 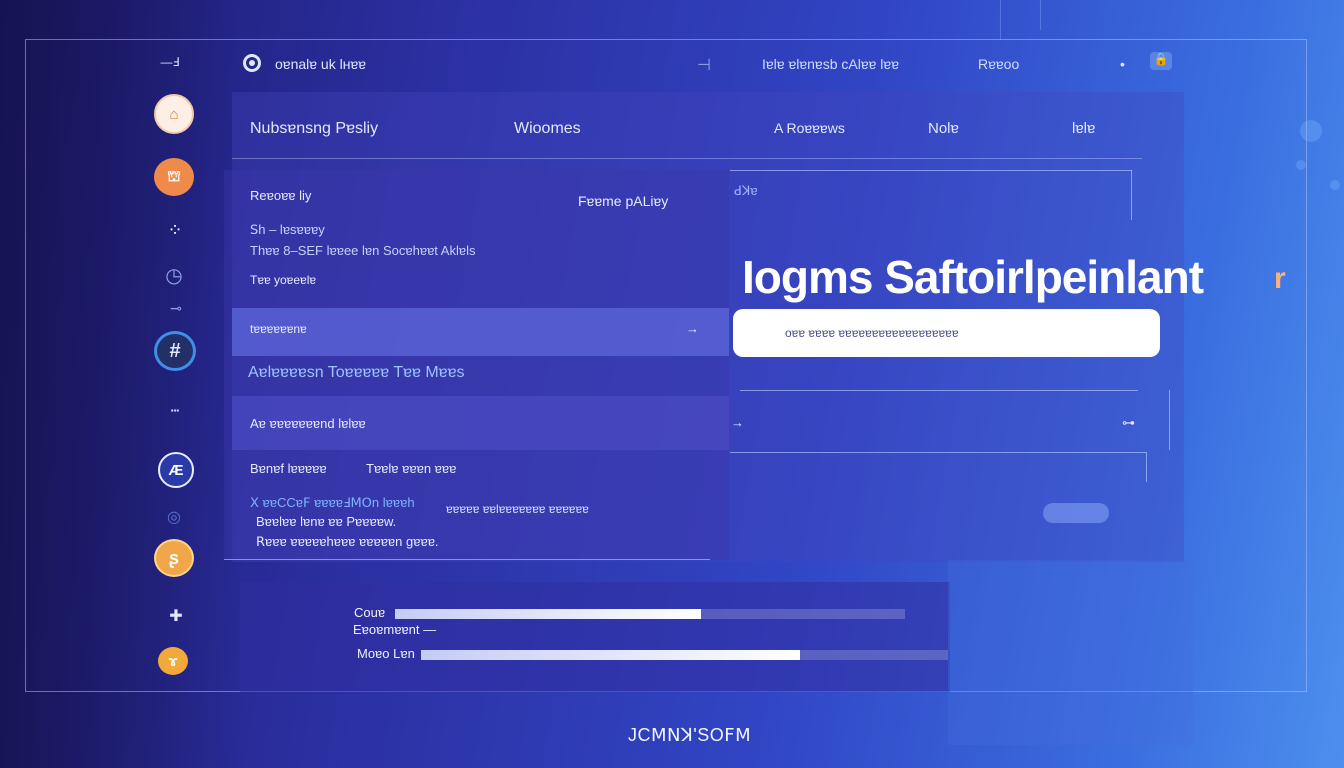 I want to click on sidebar: —Ⅎ ⌂ ⛫ ⁘ ◷ ⊸ # ▪▪▪ Æ ◎ ʂ ✚ ɤ, so click(x=175, y=365).